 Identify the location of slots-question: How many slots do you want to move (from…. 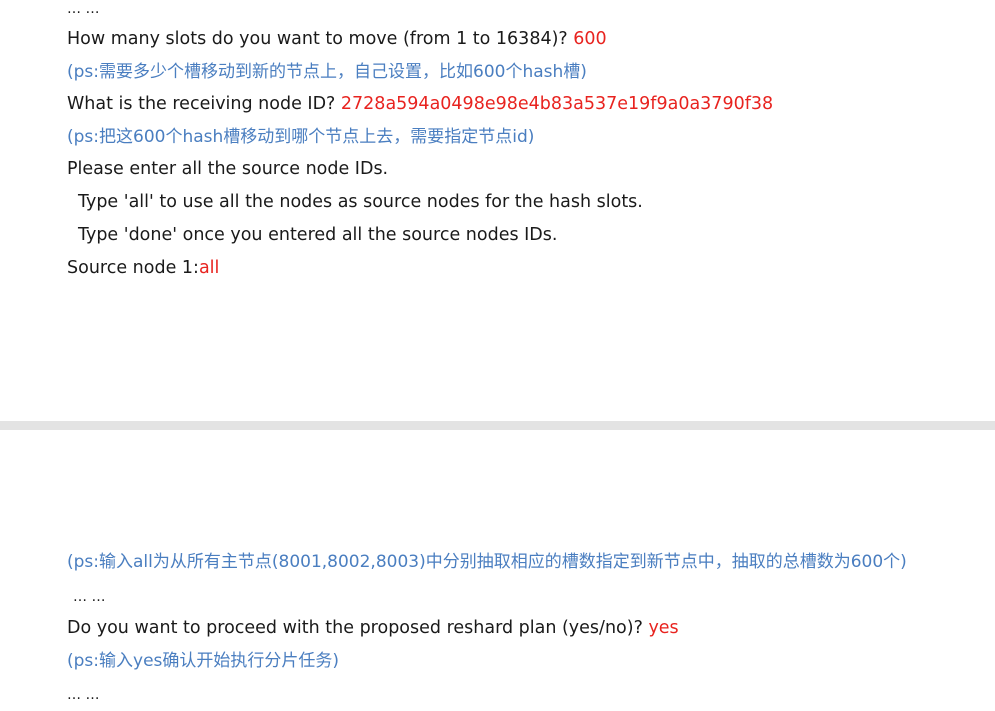
(337, 39).